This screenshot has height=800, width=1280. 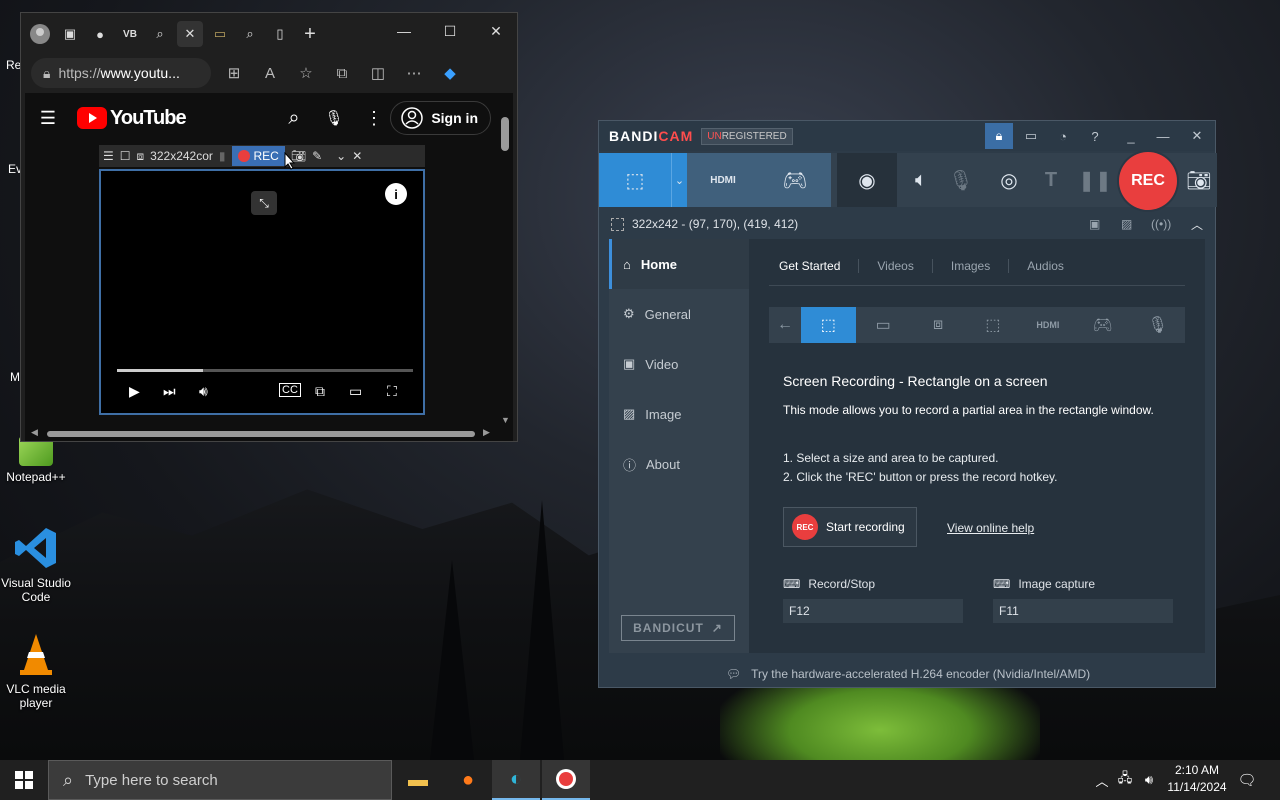 What do you see at coordinates (883, 325) in the screenshot?
I see `fullscreen-mode-icon: ▭` at bounding box center [883, 325].